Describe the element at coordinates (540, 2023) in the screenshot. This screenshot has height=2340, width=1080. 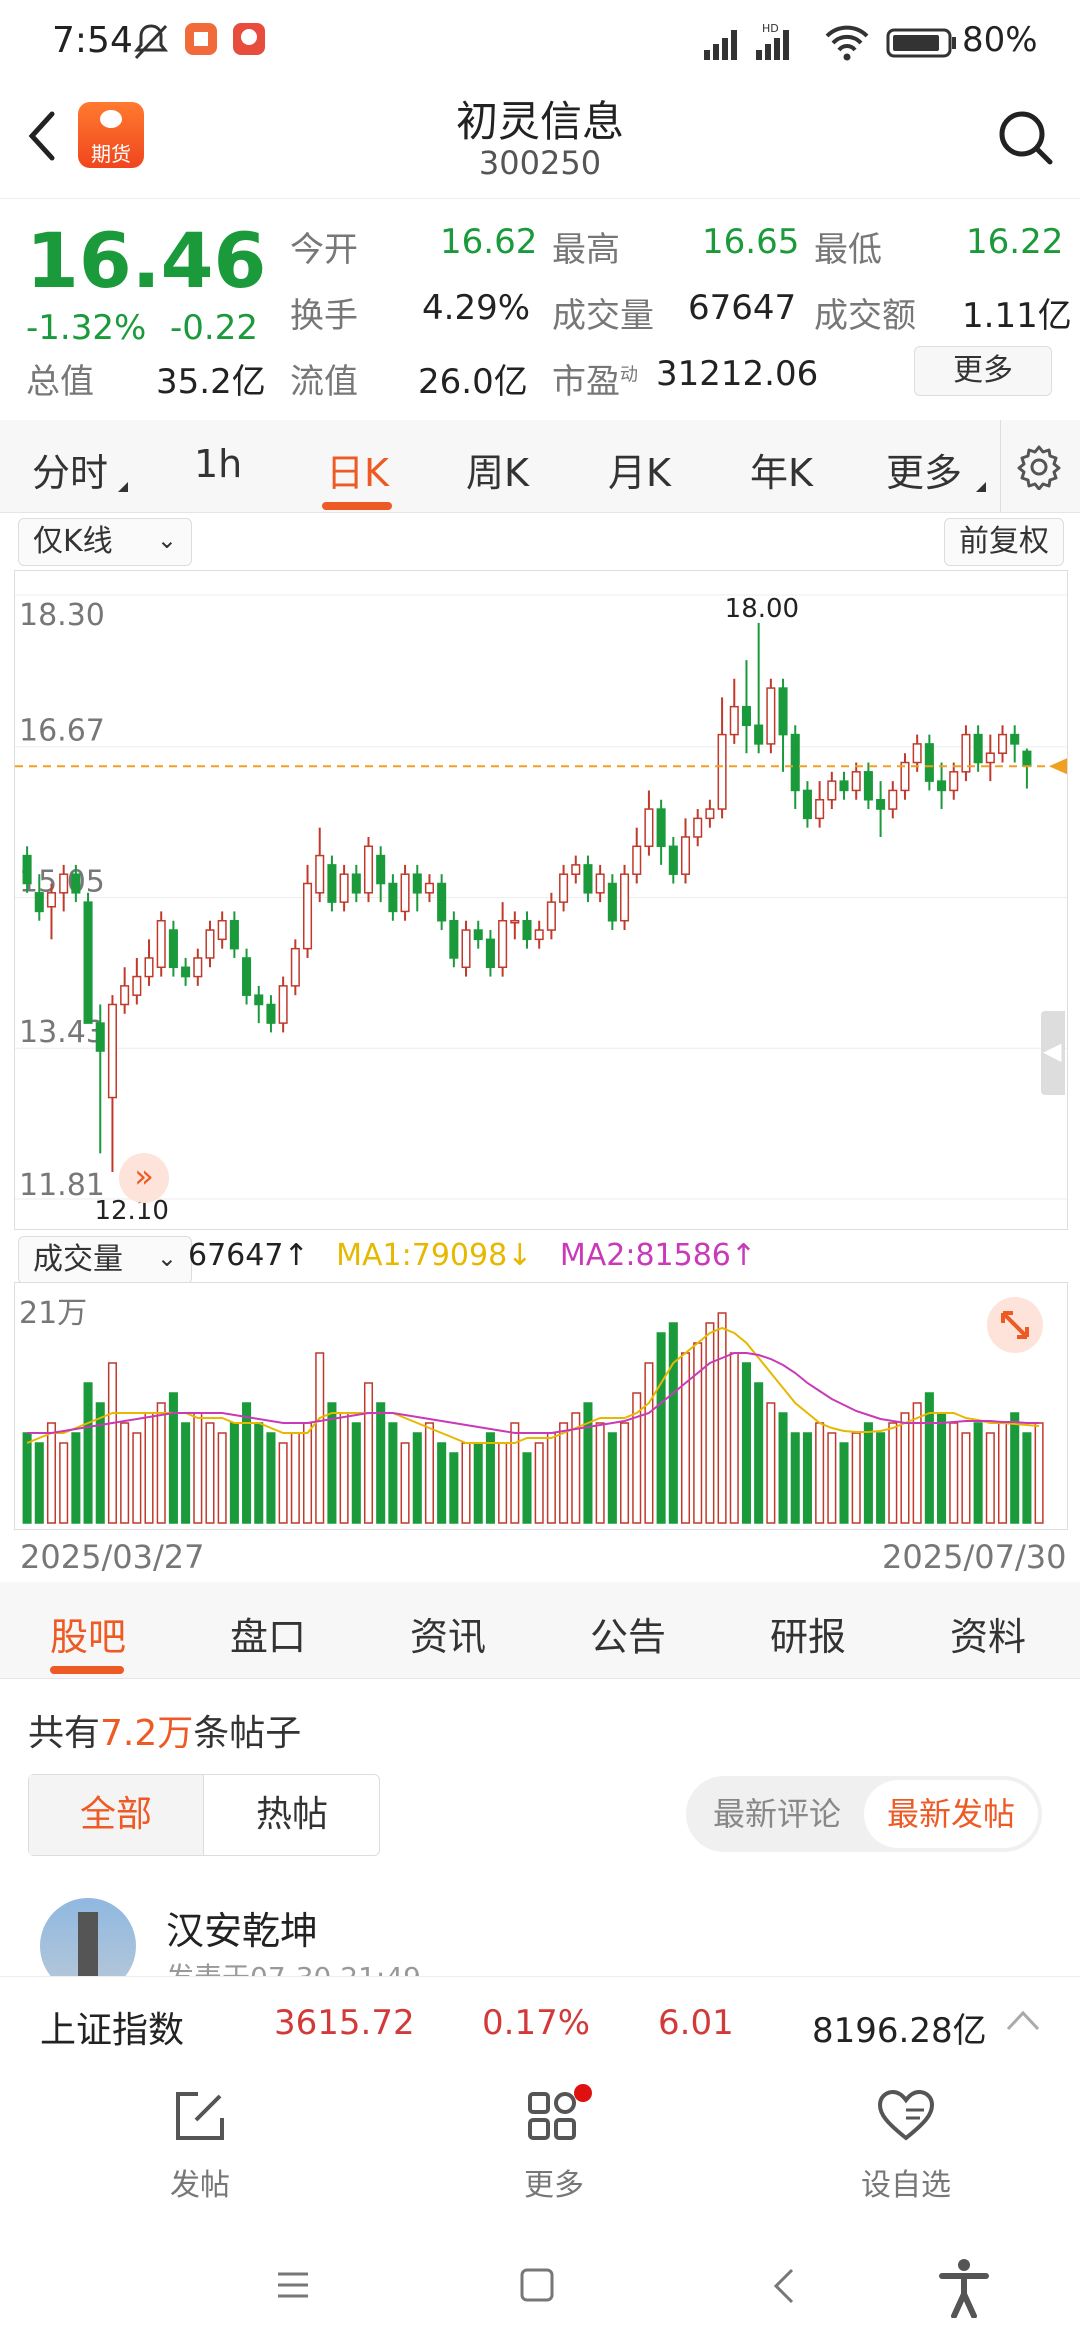
I see `index-ticker: 上证指数 3615.72 0.17% 6.01 8196.28亿` at that location.